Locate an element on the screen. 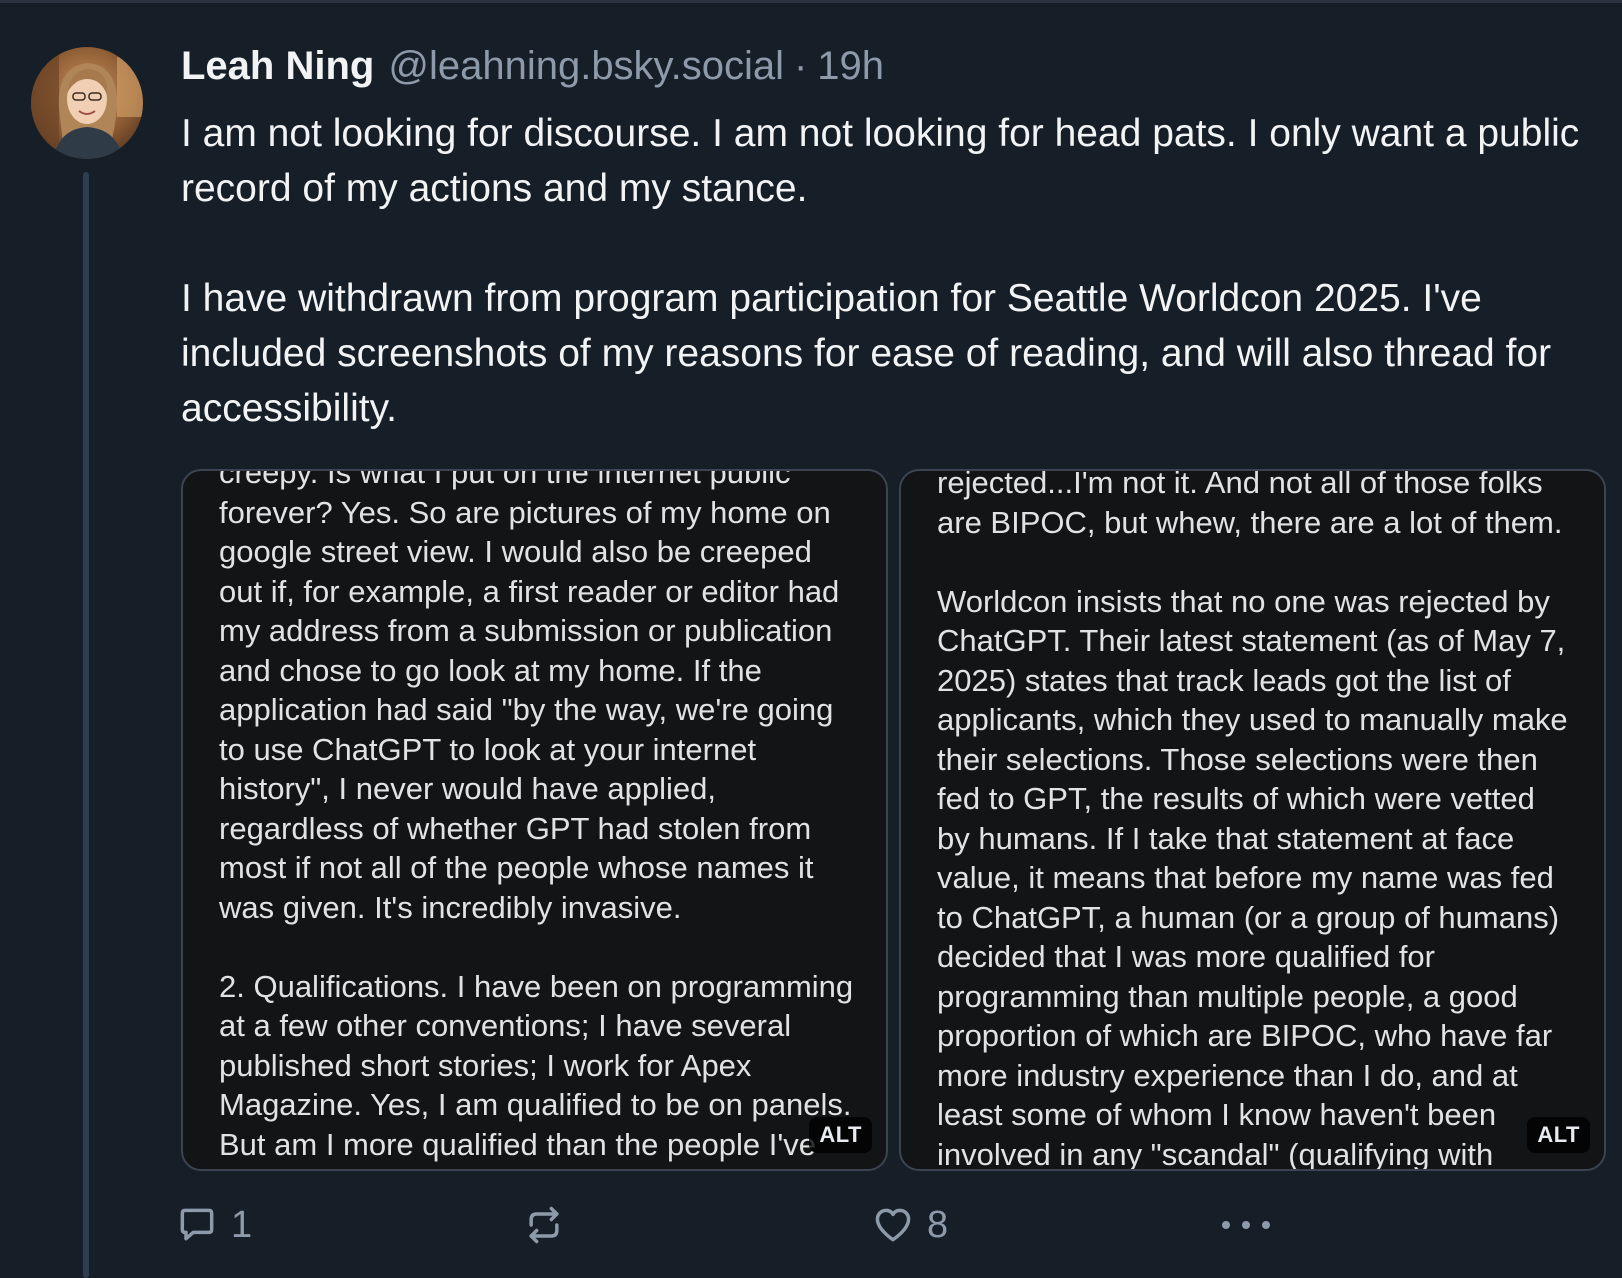 The image size is (1622, 1278). image-text-line: programming than multiple people, a good is located at coordinates (1227, 996).